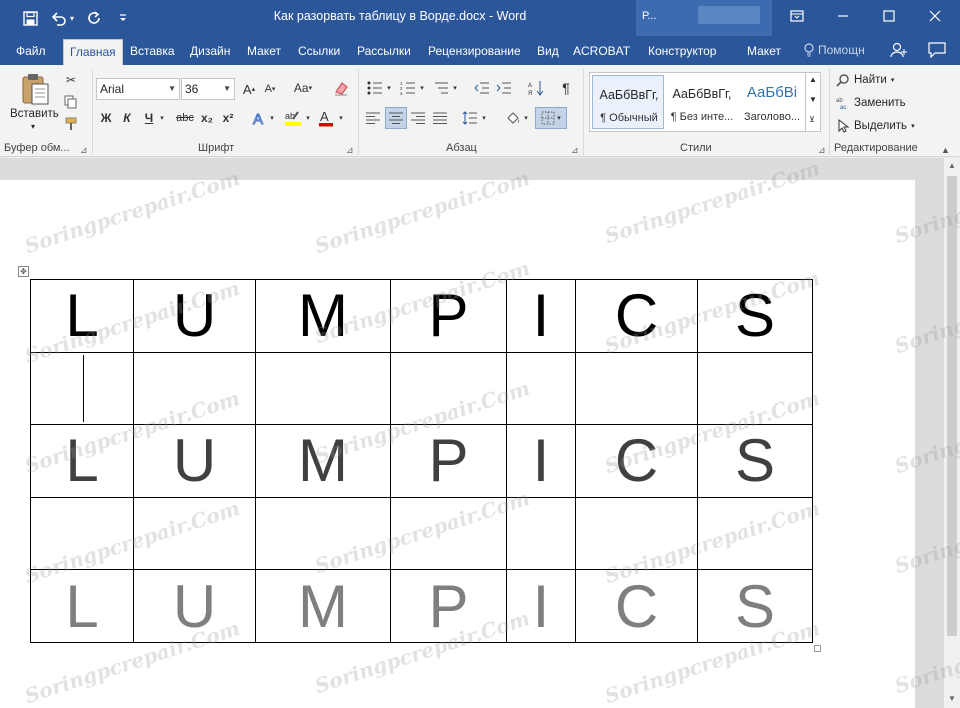 The image size is (960, 708). What do you see at coordinates (71, 102) in the screenshot?
I see `copy-icon` at bounding box center [71, 102].